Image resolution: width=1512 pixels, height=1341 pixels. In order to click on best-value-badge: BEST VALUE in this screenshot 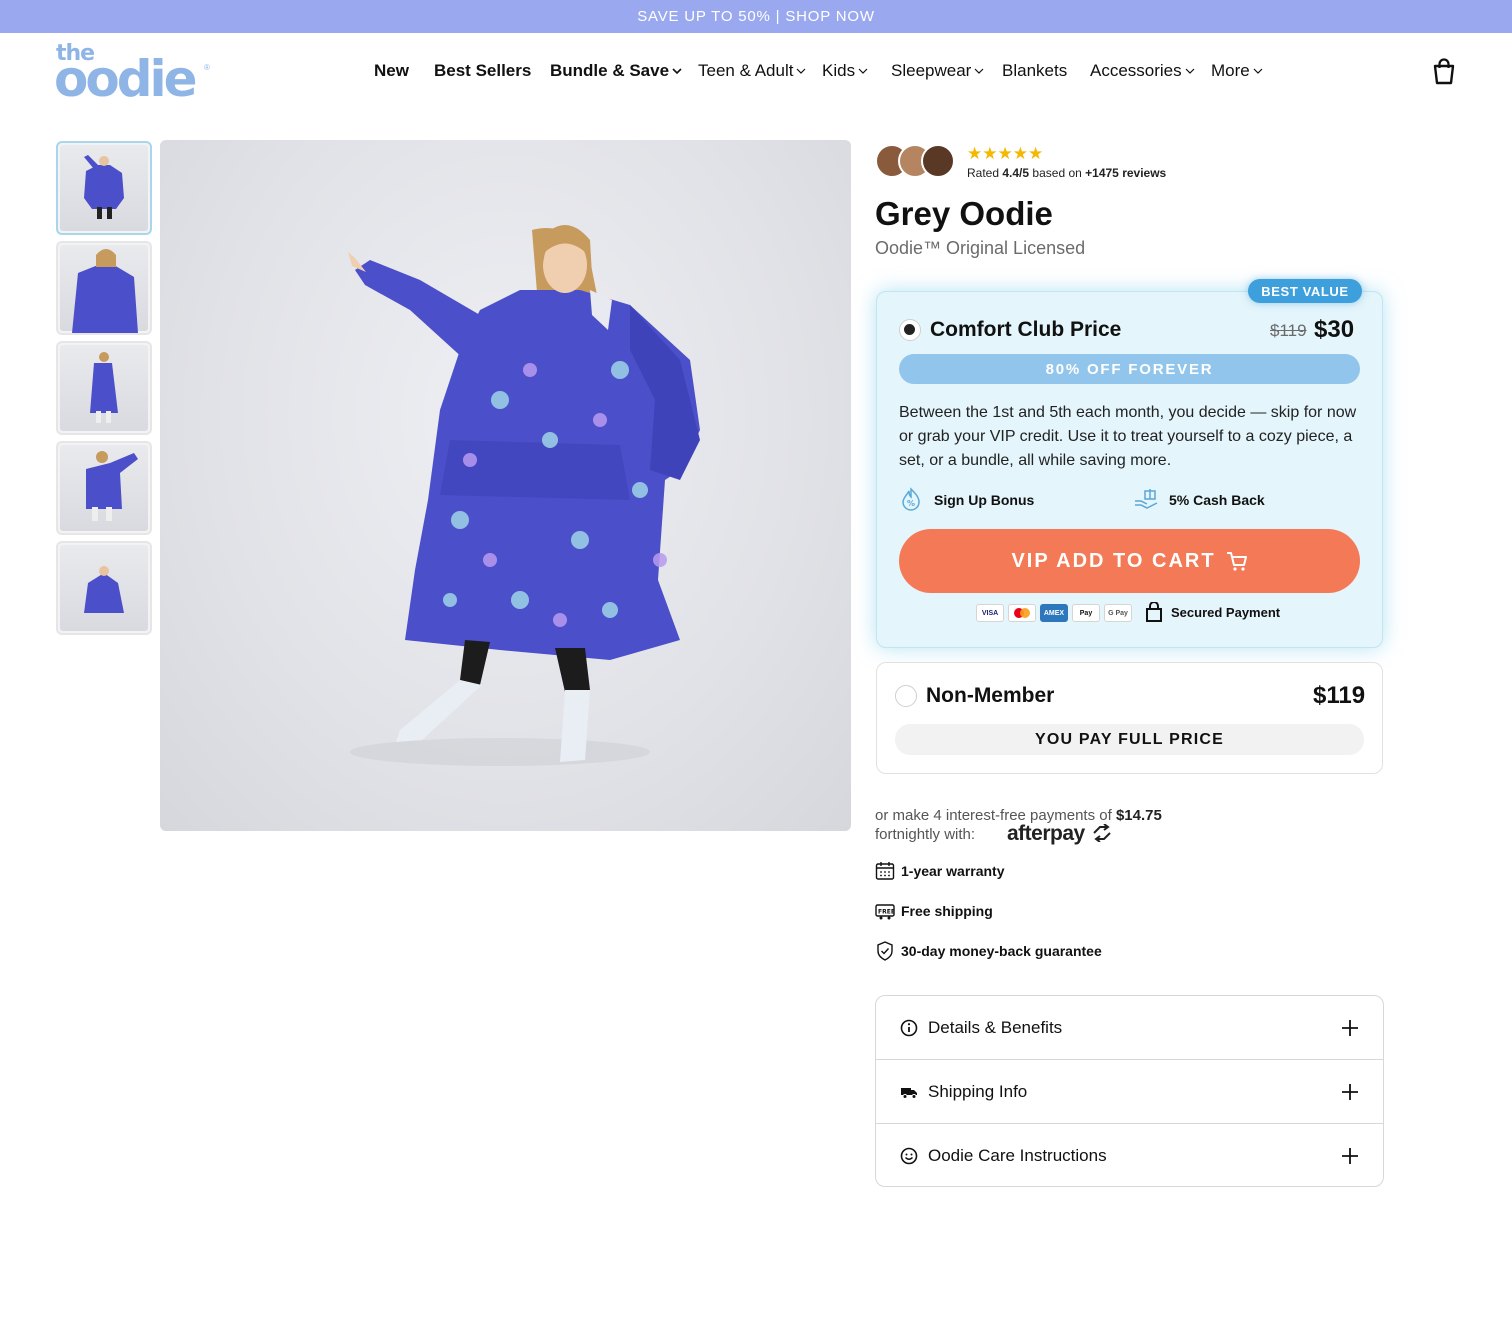, I will do `click(1305, 291)`.